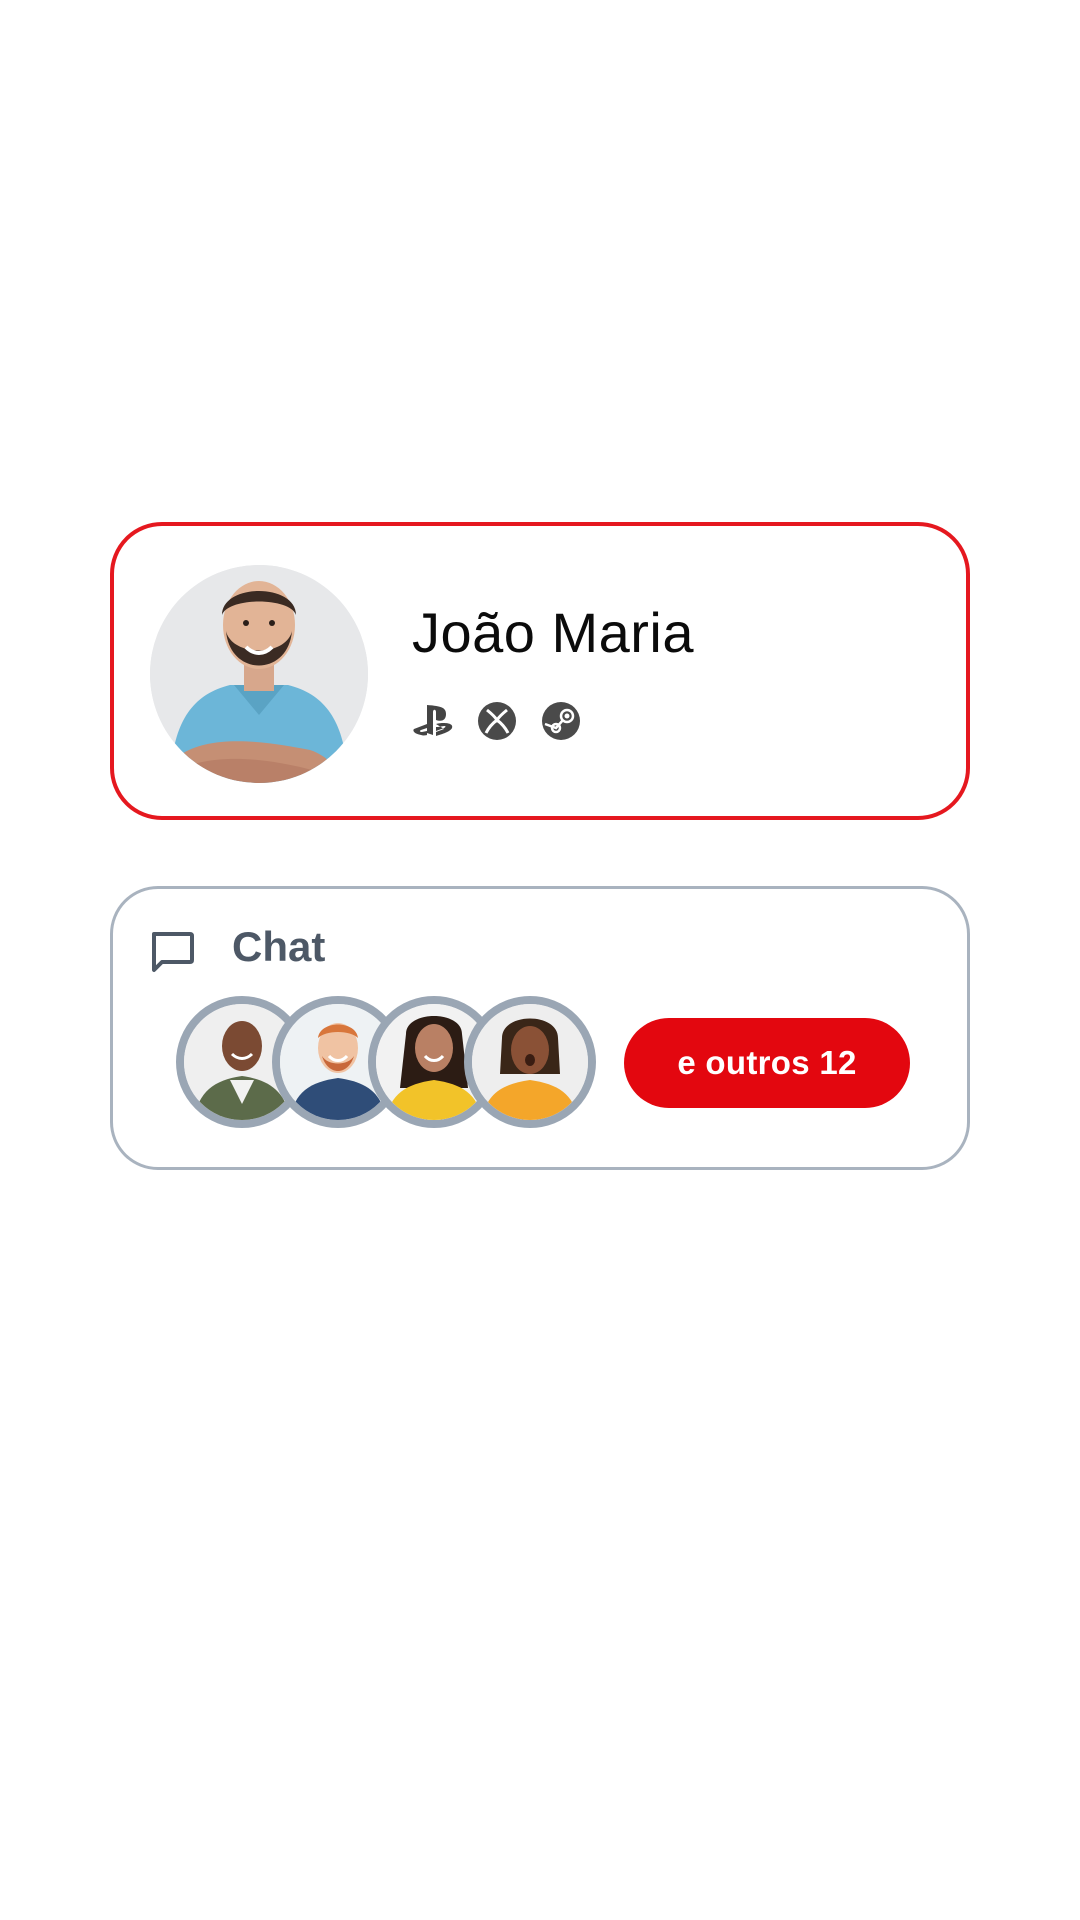  What do you see at coordinates (767, 1063) in the screenshot?
I see `more-participants-button: e outros 12` at bounding box center [767, 1063].